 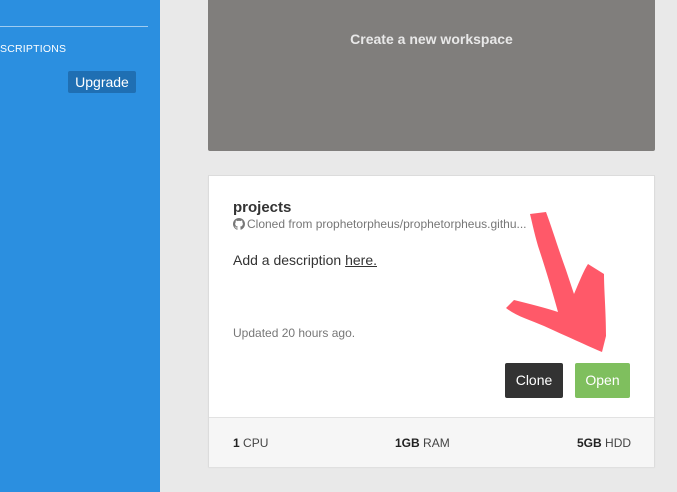 What do you see at coordinates (618, 443) in the screenshot?
I see `hdd-unit: HDD` at bounding box center [618, 443].